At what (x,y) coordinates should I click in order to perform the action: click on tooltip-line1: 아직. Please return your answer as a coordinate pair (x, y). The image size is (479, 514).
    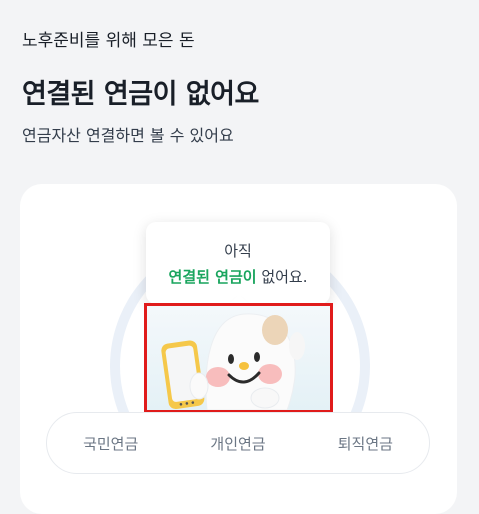
    Looking at the image, I should click on (238, 251).